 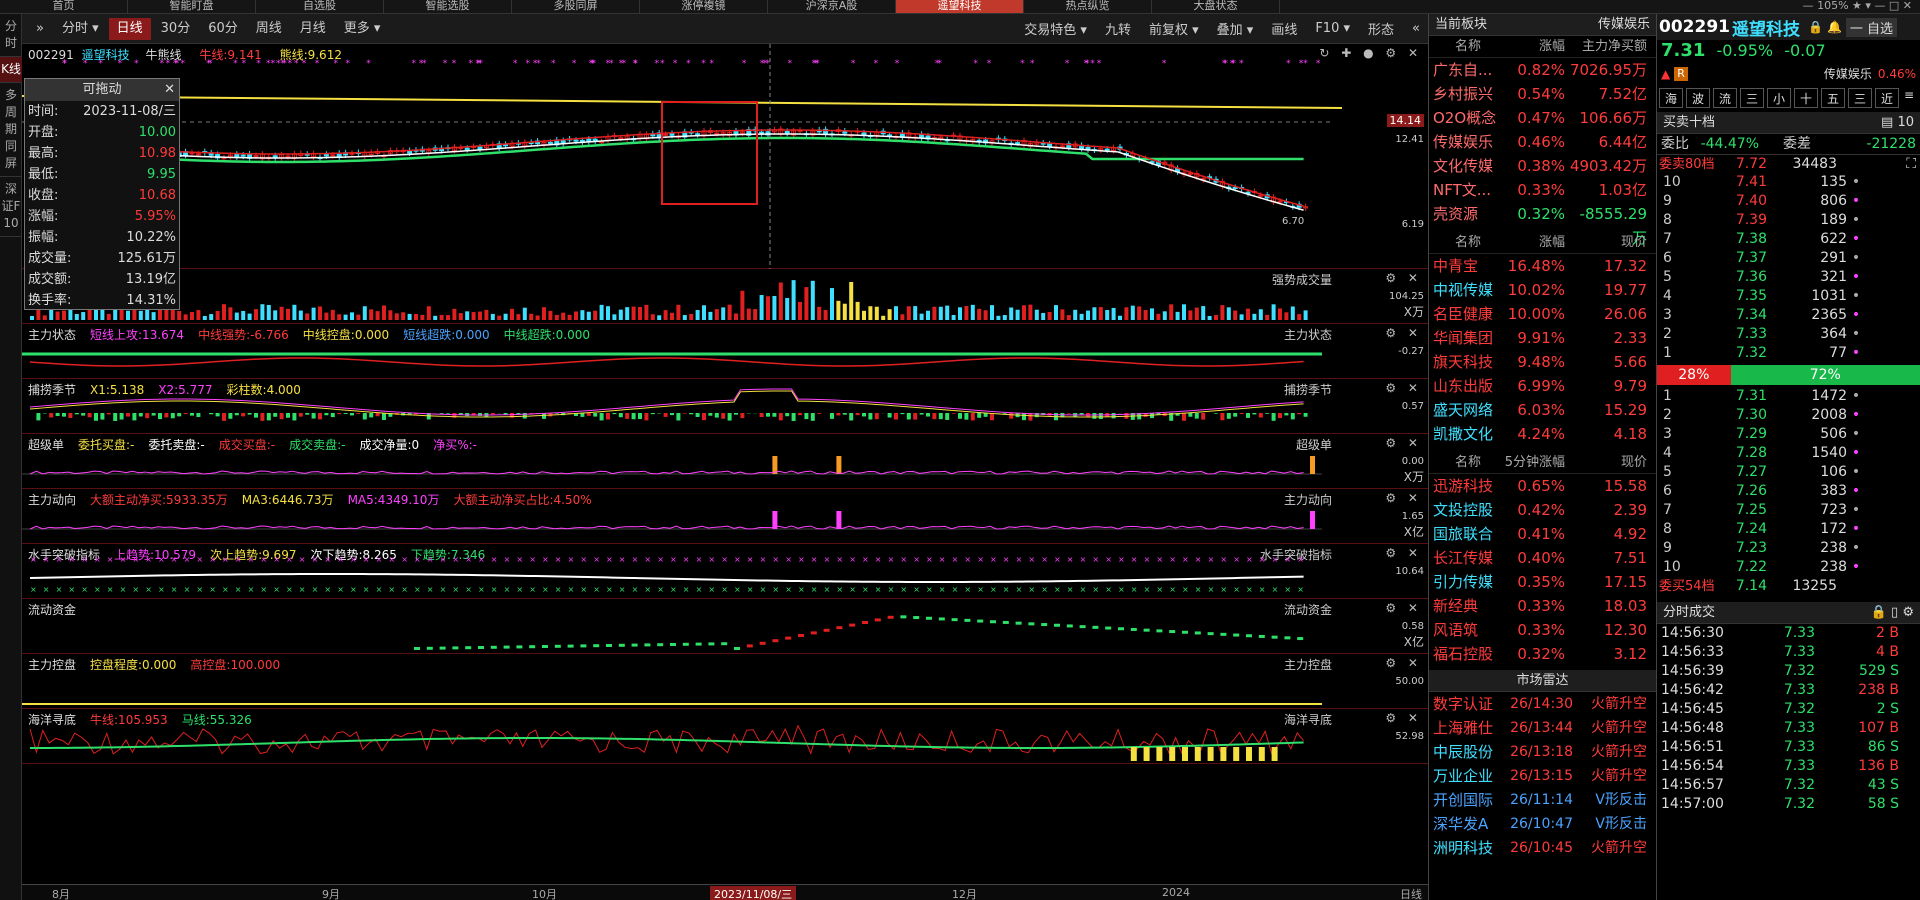 What do you see at coordinates (1913, 164) in the screenshot?
I see `expand-icon: ⛶` at bounding box center [1913, 164].